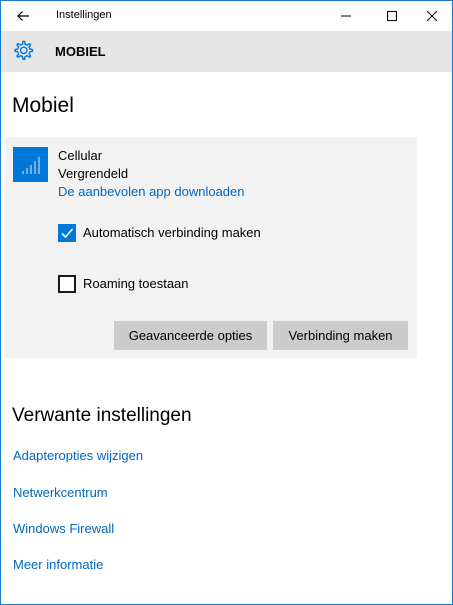 The image size is (453, 605). Describe the element at coordinates (58, 564) in the screenshot. I see `more-info-link: Meer informatie` at that location.